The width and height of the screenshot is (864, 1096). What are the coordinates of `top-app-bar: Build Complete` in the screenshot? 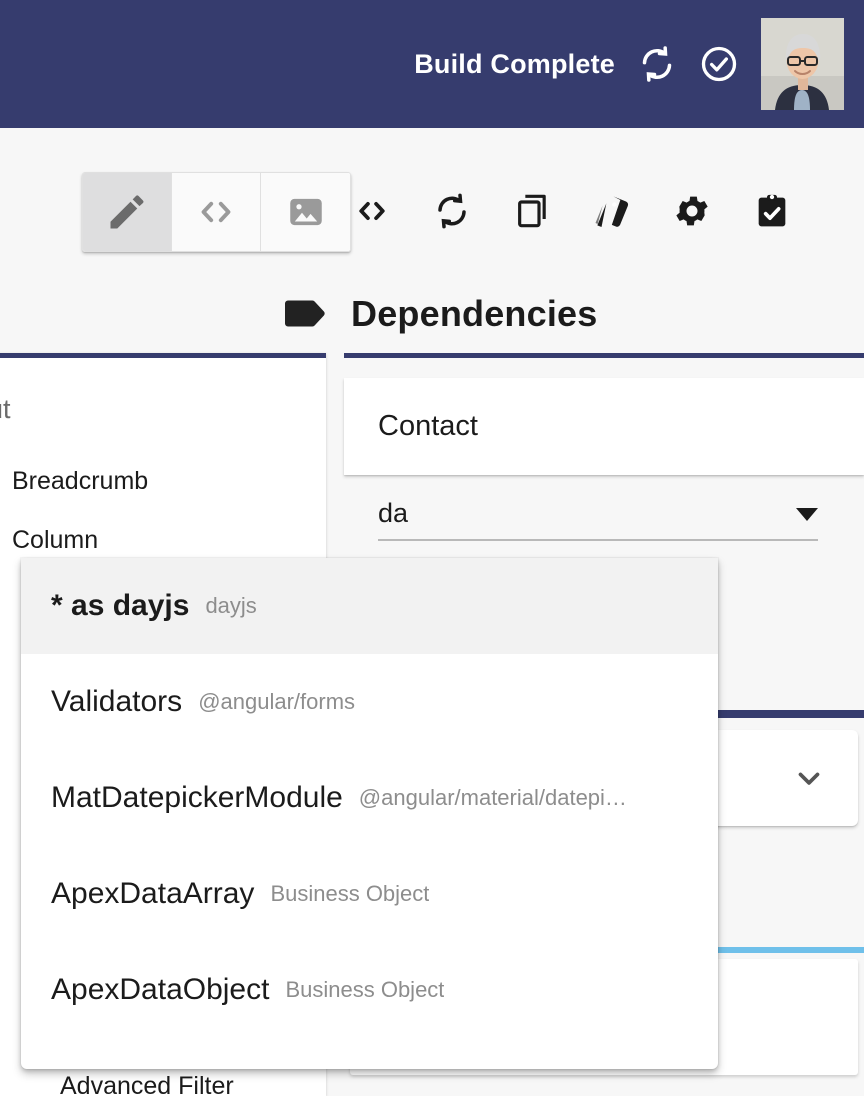 It's located at (432, 64).